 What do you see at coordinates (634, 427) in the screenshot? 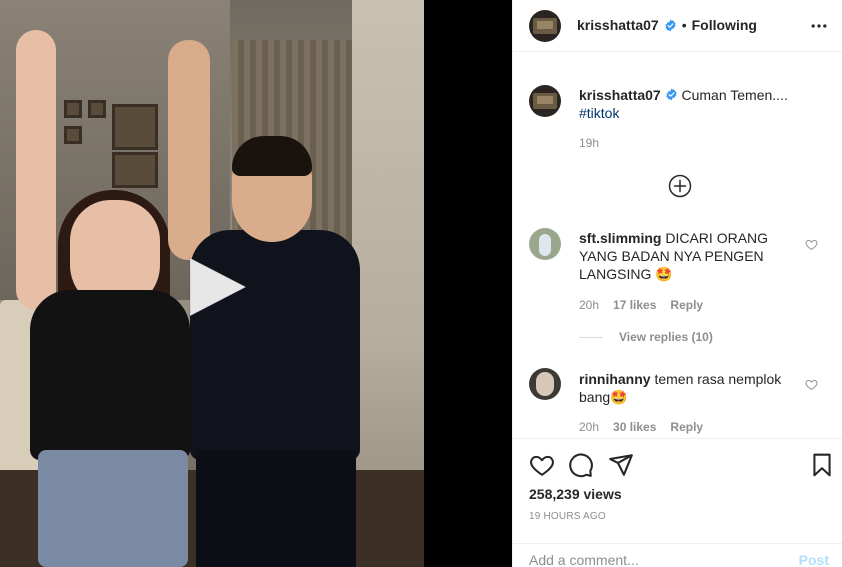
I see `comment-likes: 30 likes` at bounding box center [634, 427].